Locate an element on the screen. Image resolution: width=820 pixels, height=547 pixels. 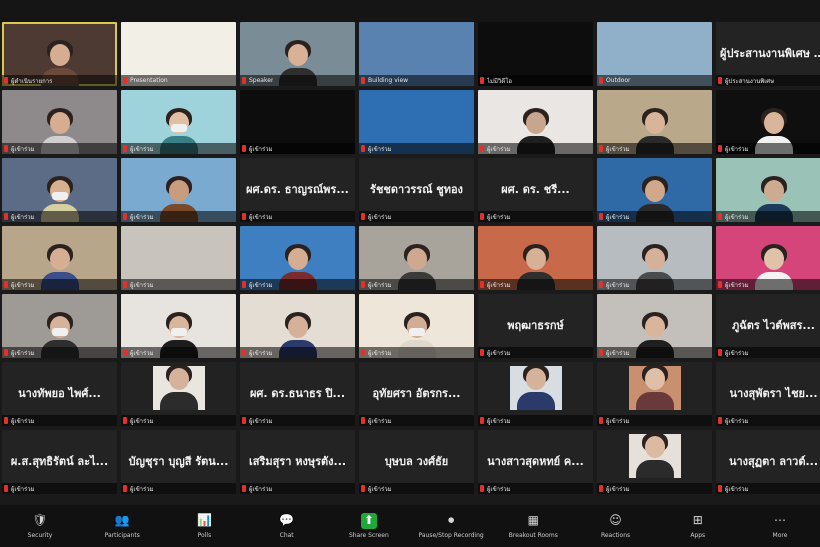
participant-tile: ผ.ส.สุทธิรัตน์ ละไ... ผู้เข้าร่วม is located at coordinates (59, 462).